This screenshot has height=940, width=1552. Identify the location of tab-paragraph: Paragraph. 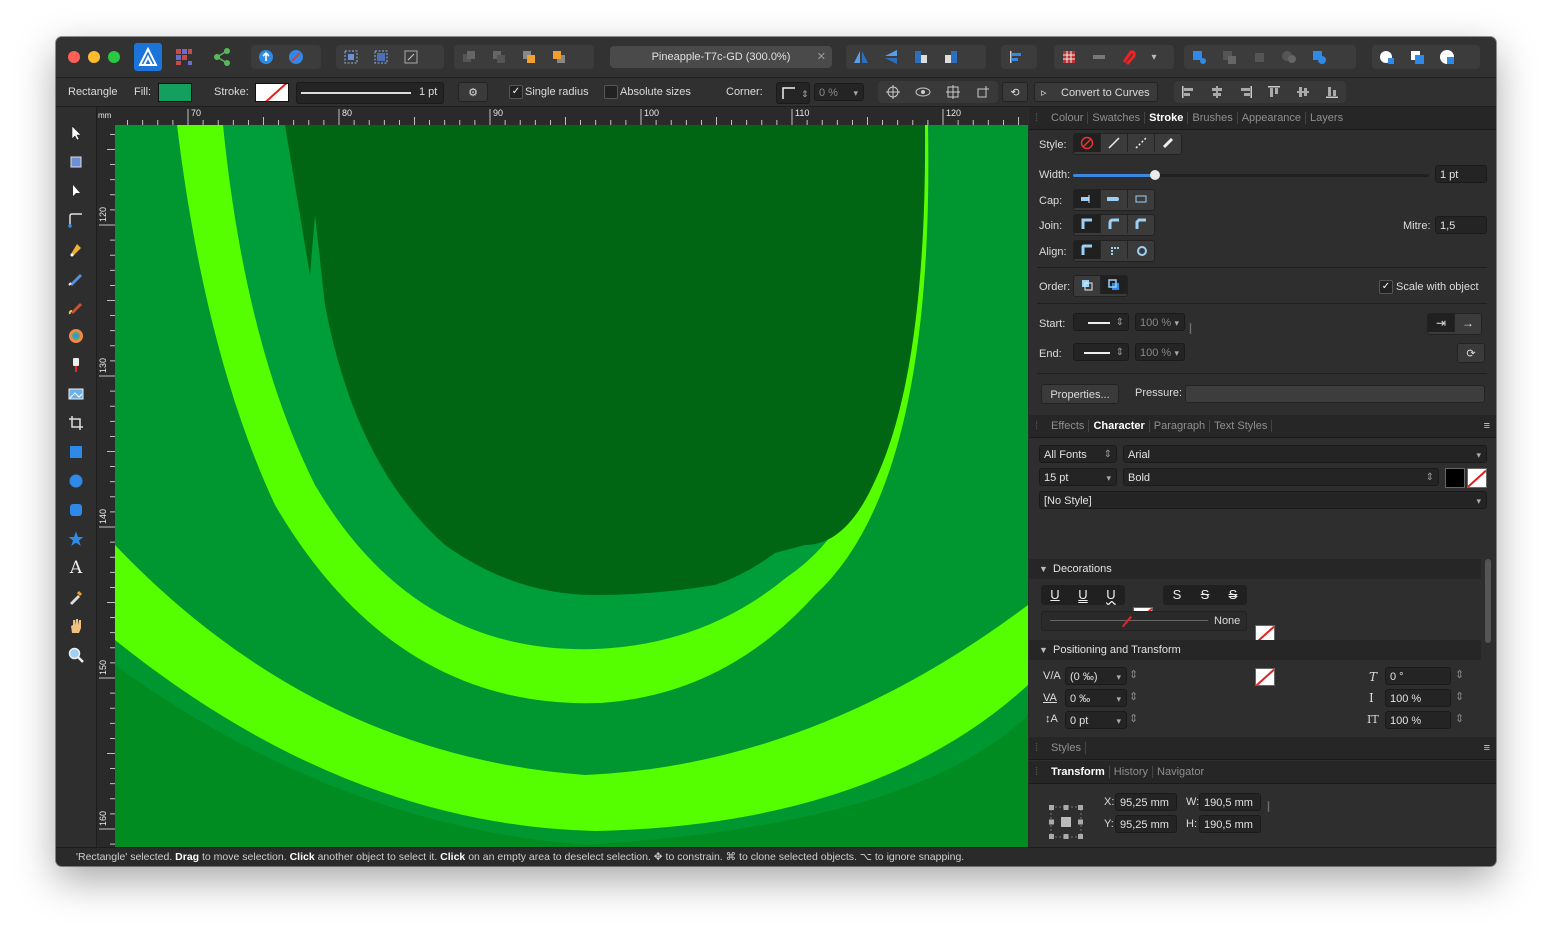
(1180, 426).